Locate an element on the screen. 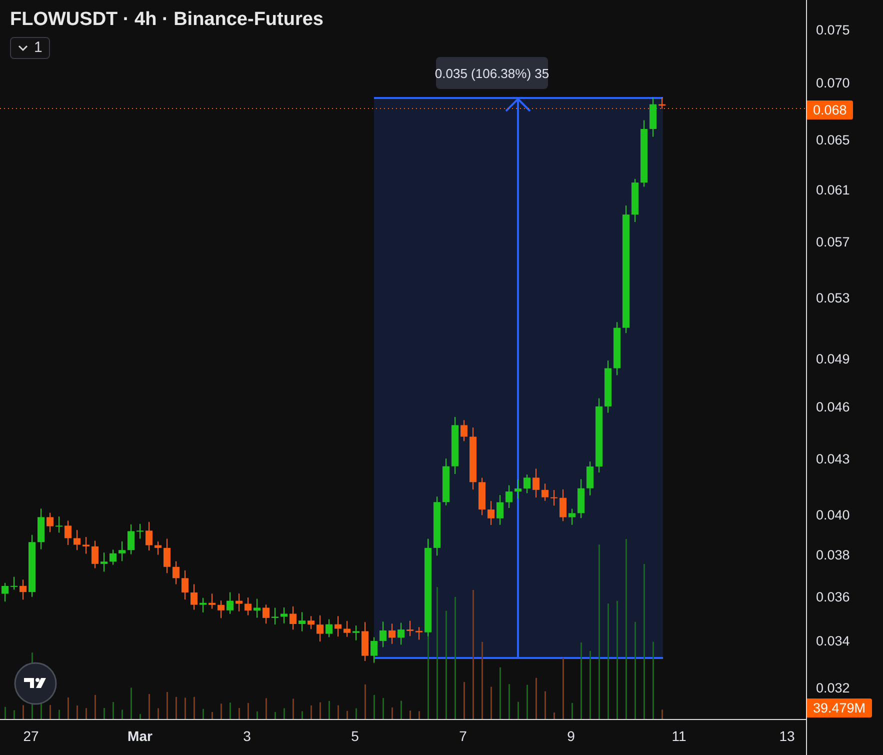 Image resolution: width=883 pixels, height=755 pixels. price-label: 0.032 is located at coordinates (833, 688).